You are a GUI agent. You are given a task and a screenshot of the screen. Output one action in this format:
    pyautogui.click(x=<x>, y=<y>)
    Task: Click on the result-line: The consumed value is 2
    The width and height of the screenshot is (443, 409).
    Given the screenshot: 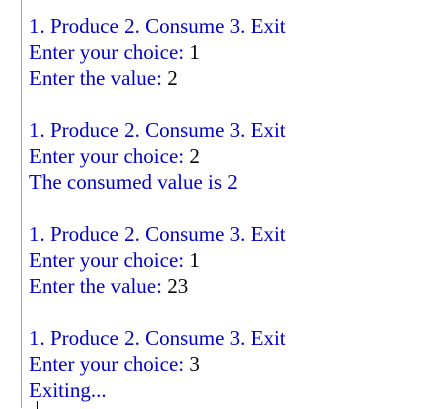 What is the action you would take?
    pyautogui.click(x=231, y=182)
    